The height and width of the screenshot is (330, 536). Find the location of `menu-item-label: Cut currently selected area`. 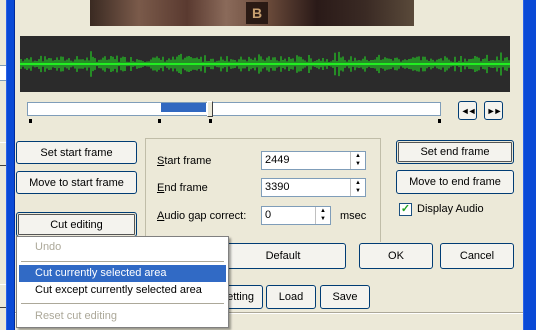

menu-item-label: Cut currently selected area is located at coordinates (101, 273).